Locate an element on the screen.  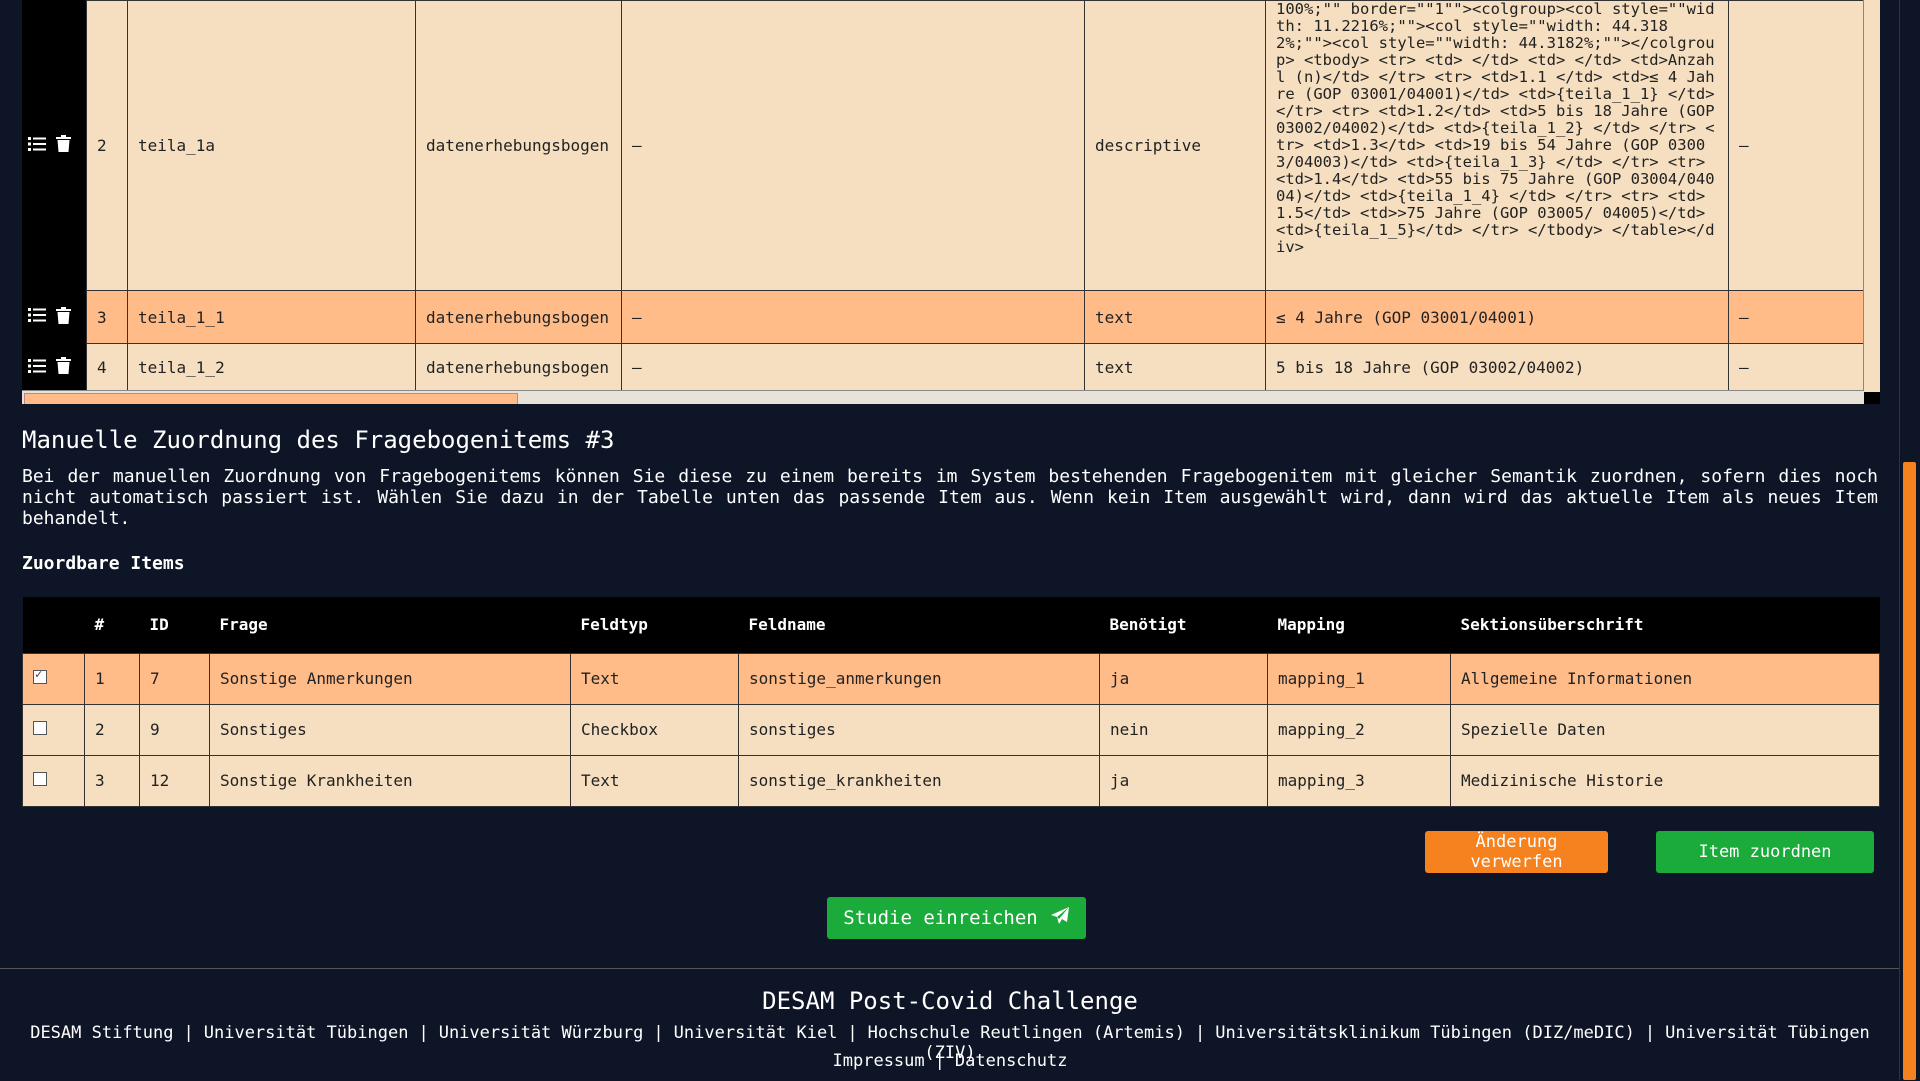
column-header: Sektionsüberschrift is located at coordinates (1552, 625).